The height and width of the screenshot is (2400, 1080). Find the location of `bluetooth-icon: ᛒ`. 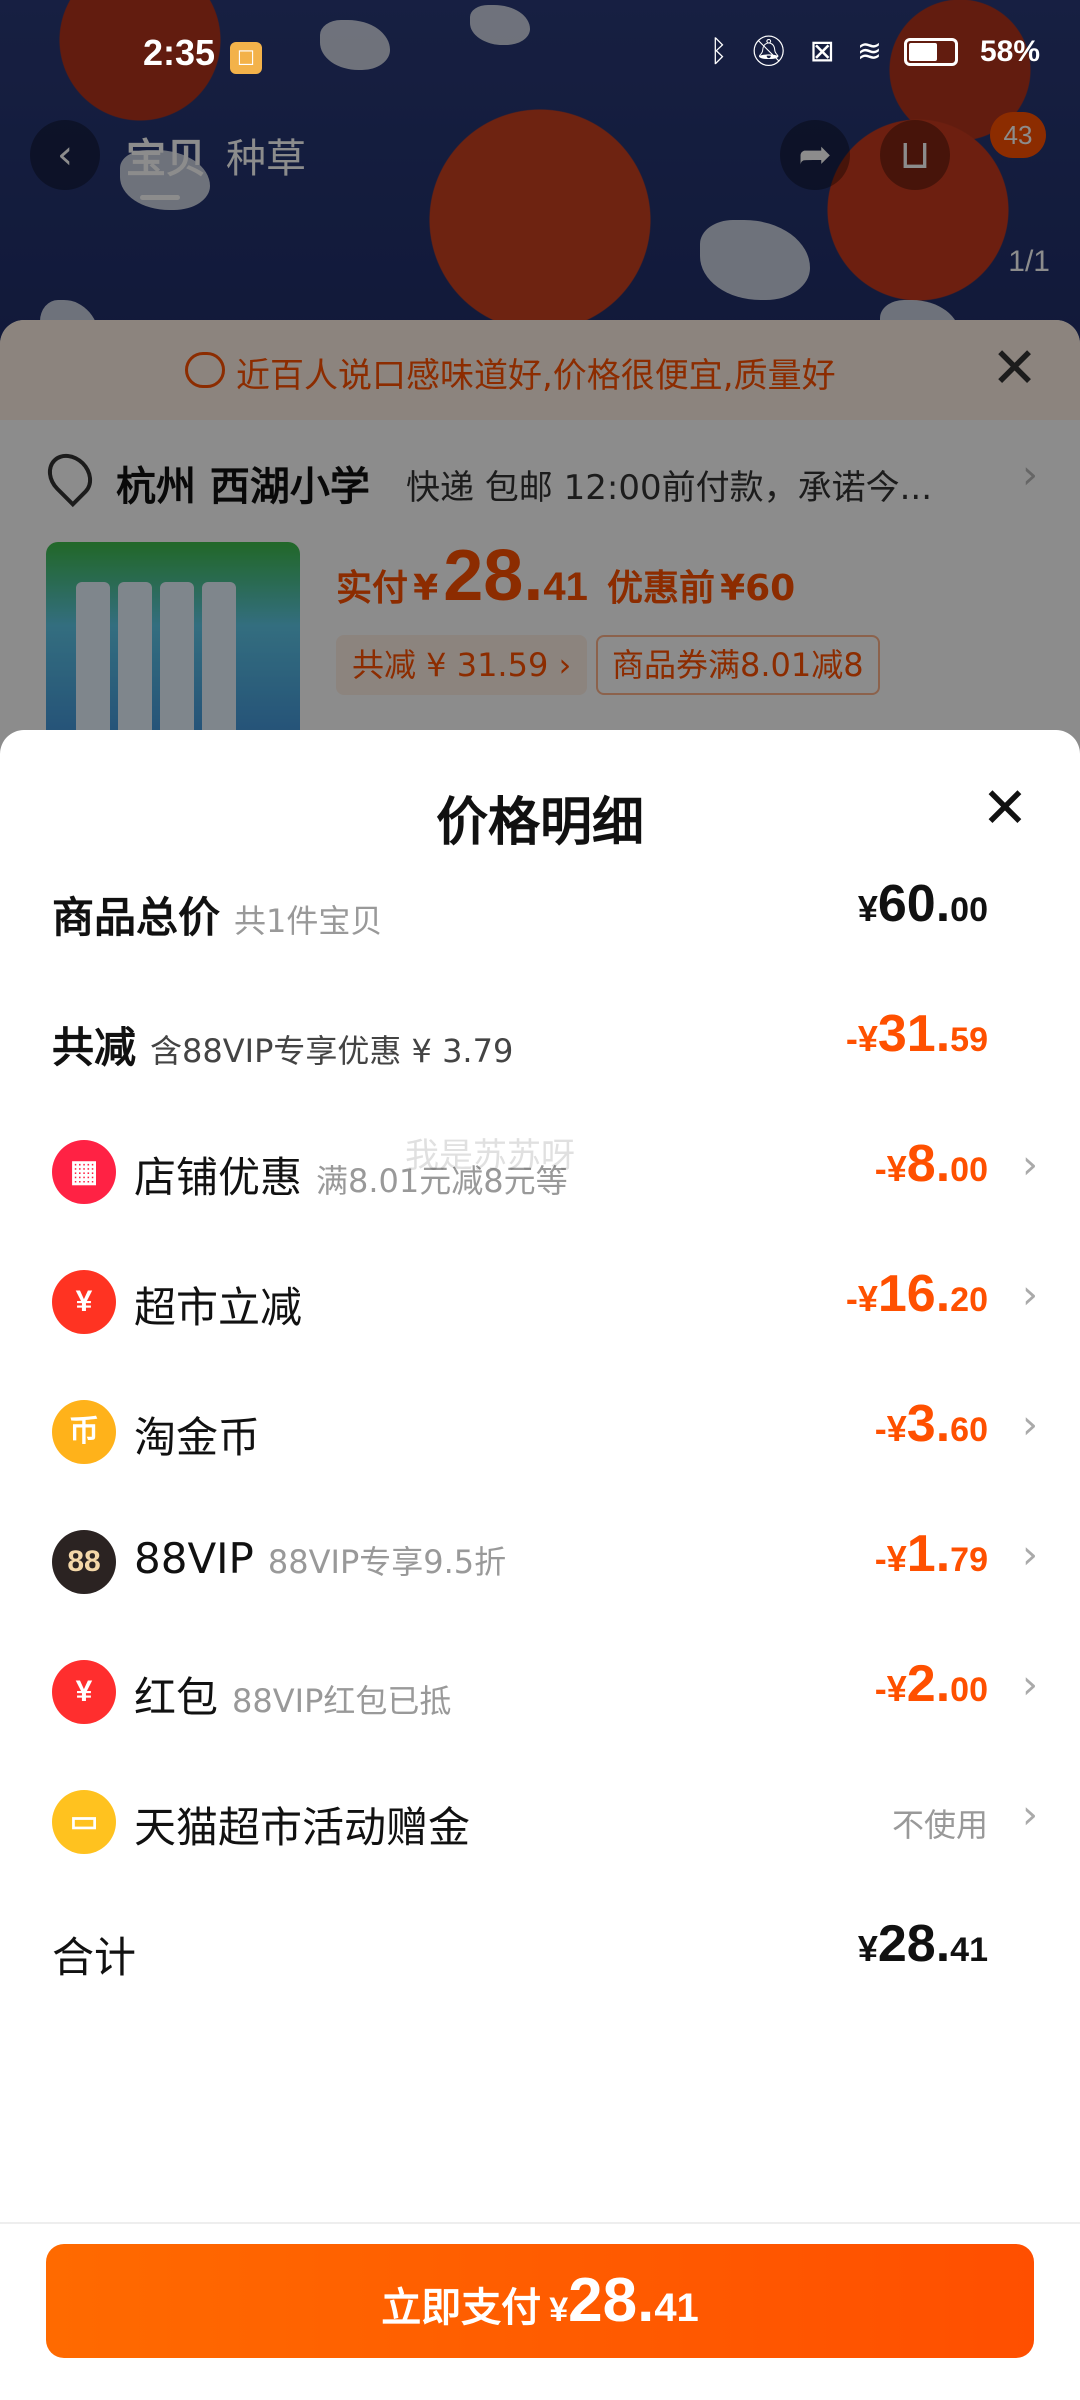

bluetooth-icon: ᛒ is located at coordinates (718, 51).